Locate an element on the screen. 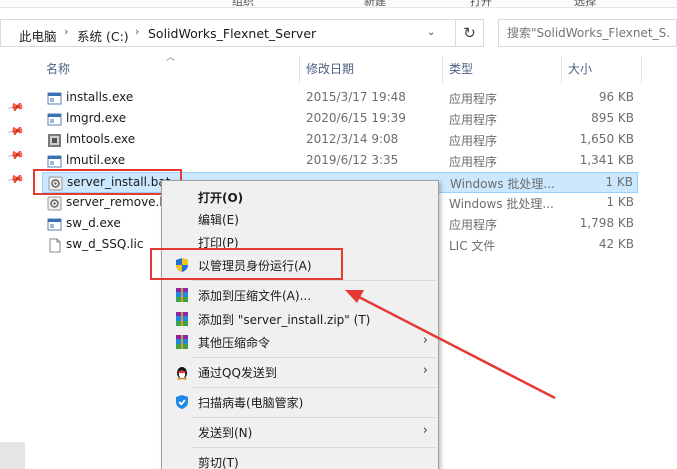  file-size: 96 KB is located at coordinates (616, 97).